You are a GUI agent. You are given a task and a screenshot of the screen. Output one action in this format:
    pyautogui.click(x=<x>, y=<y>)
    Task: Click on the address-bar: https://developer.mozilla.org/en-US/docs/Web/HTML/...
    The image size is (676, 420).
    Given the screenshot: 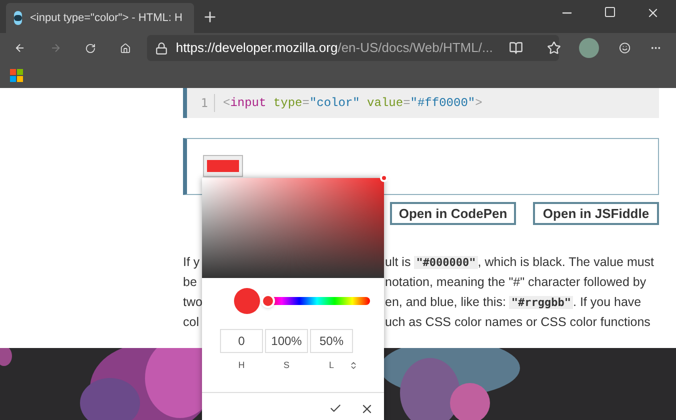 What is the action you would take?
    pyautogui.click(x=352, y=48)
    